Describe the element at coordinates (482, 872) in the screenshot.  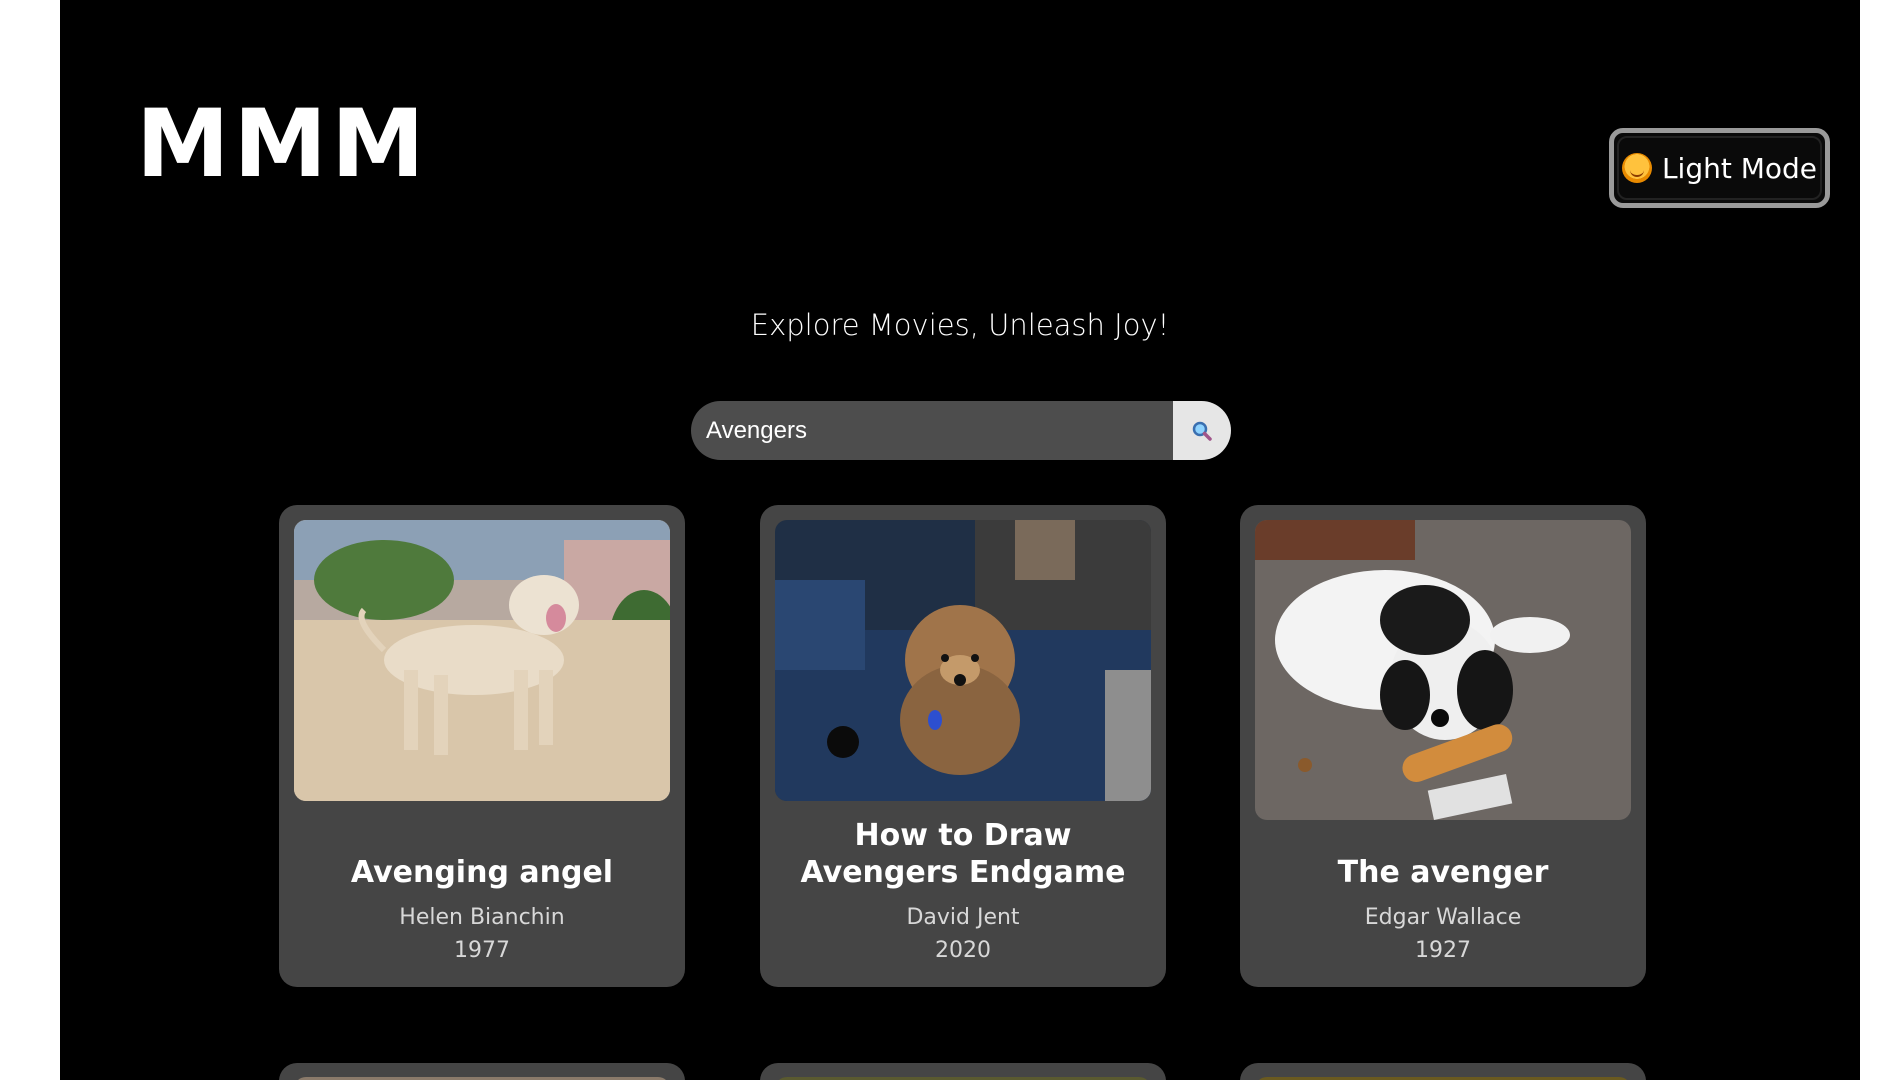
I see `movie-title: Avenging angel` at that location.